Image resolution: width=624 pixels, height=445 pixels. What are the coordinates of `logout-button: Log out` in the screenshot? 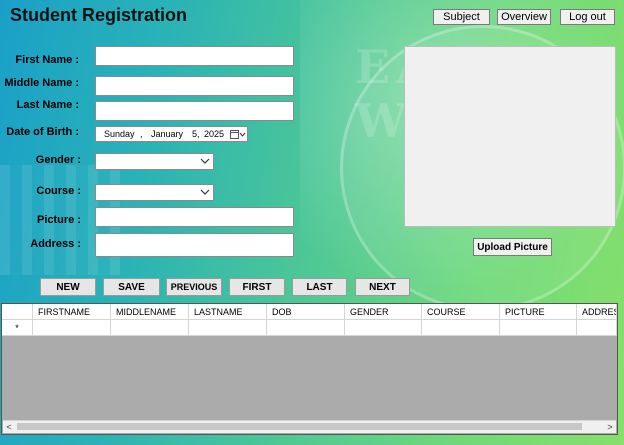 It's located at (587, 17).